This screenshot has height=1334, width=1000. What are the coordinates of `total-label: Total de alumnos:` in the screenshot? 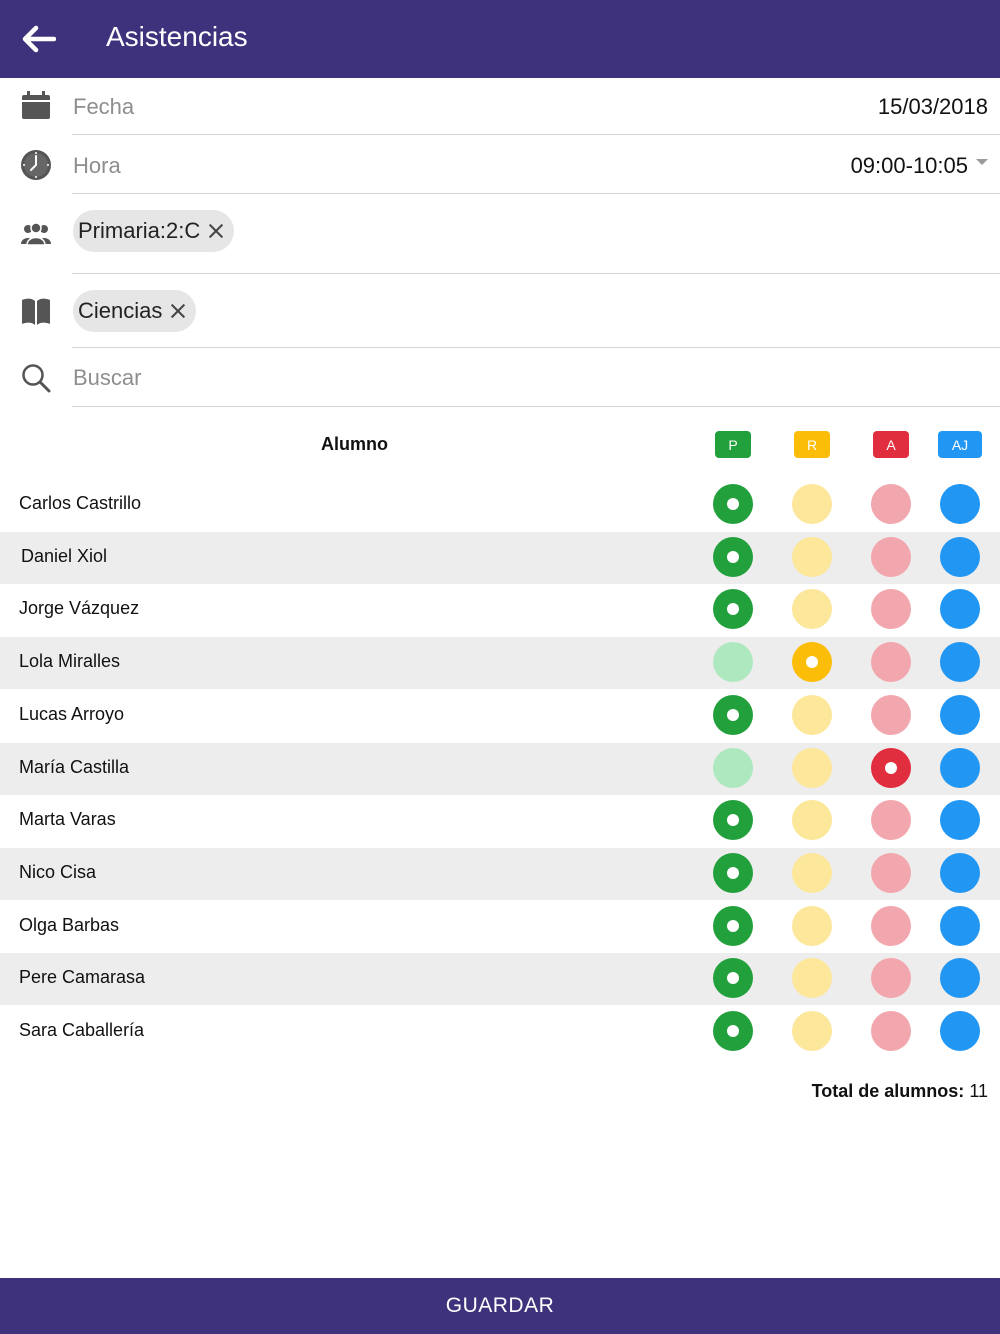 It's located at (888, 1091).